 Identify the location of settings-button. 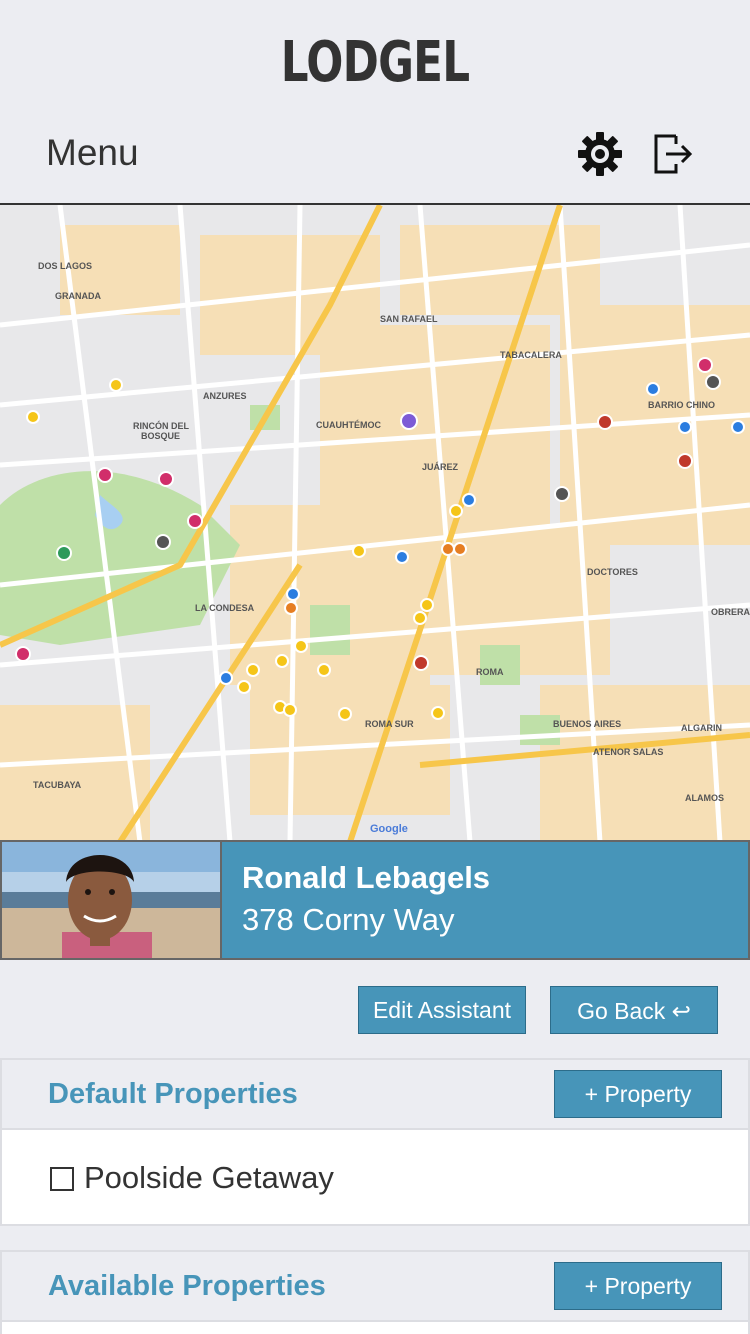
(600, 154).